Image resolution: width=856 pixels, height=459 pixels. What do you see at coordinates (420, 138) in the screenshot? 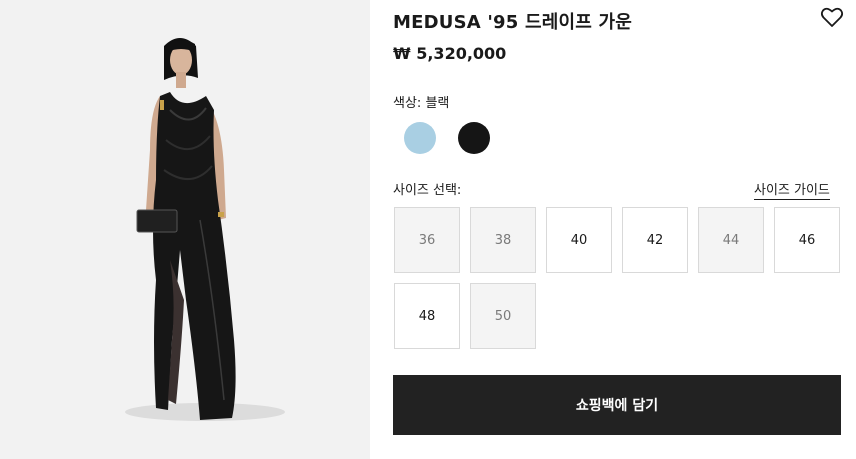
I see `color-swatch-light-blue` at bounding box center [420, 138].